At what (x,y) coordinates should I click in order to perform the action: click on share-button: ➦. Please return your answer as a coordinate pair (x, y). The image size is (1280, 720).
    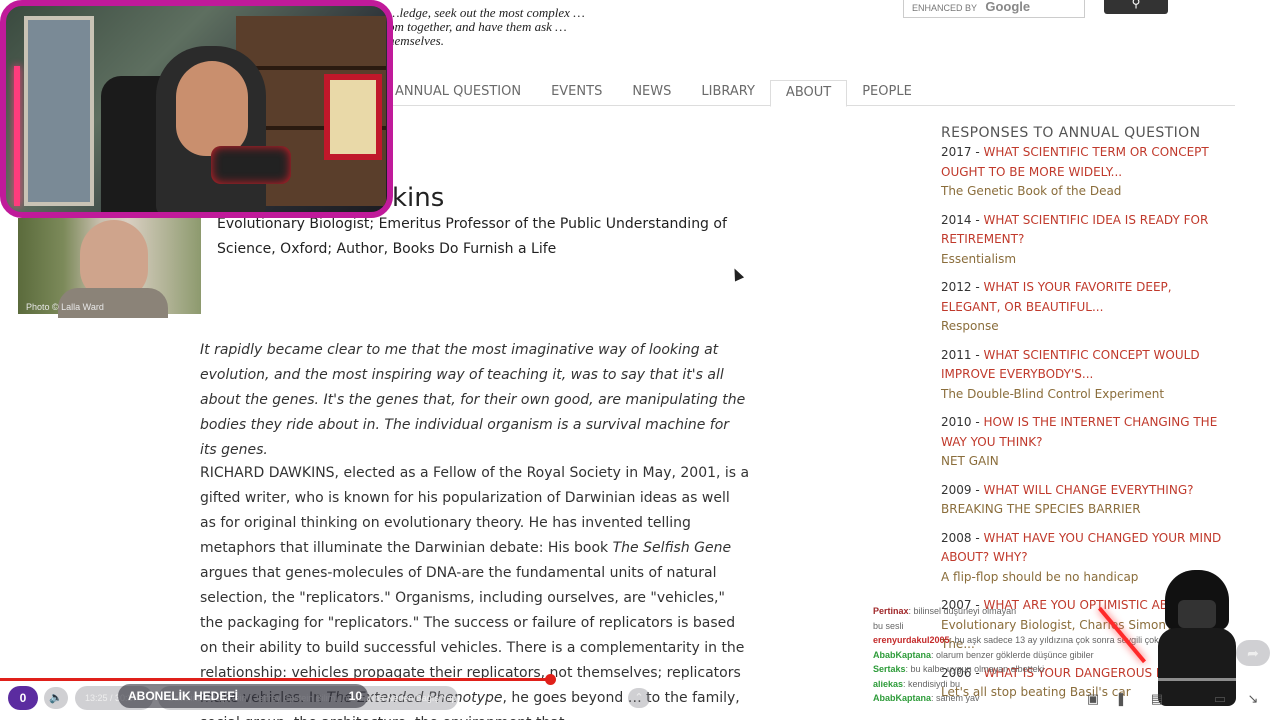
    Looking at the image, I should click on (1253, 653).